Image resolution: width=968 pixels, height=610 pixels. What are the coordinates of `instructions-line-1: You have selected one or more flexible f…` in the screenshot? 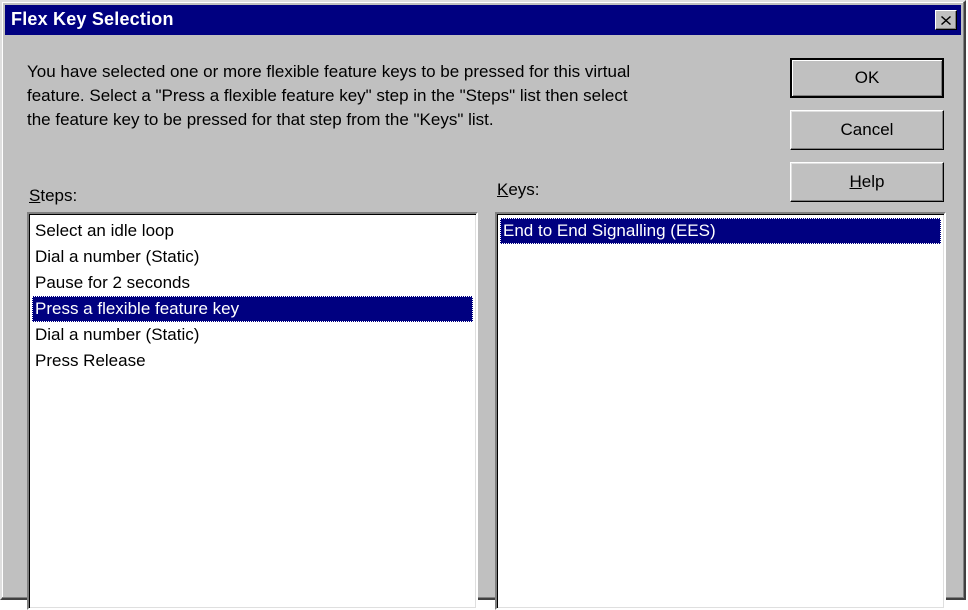 It's located at (329, 71).